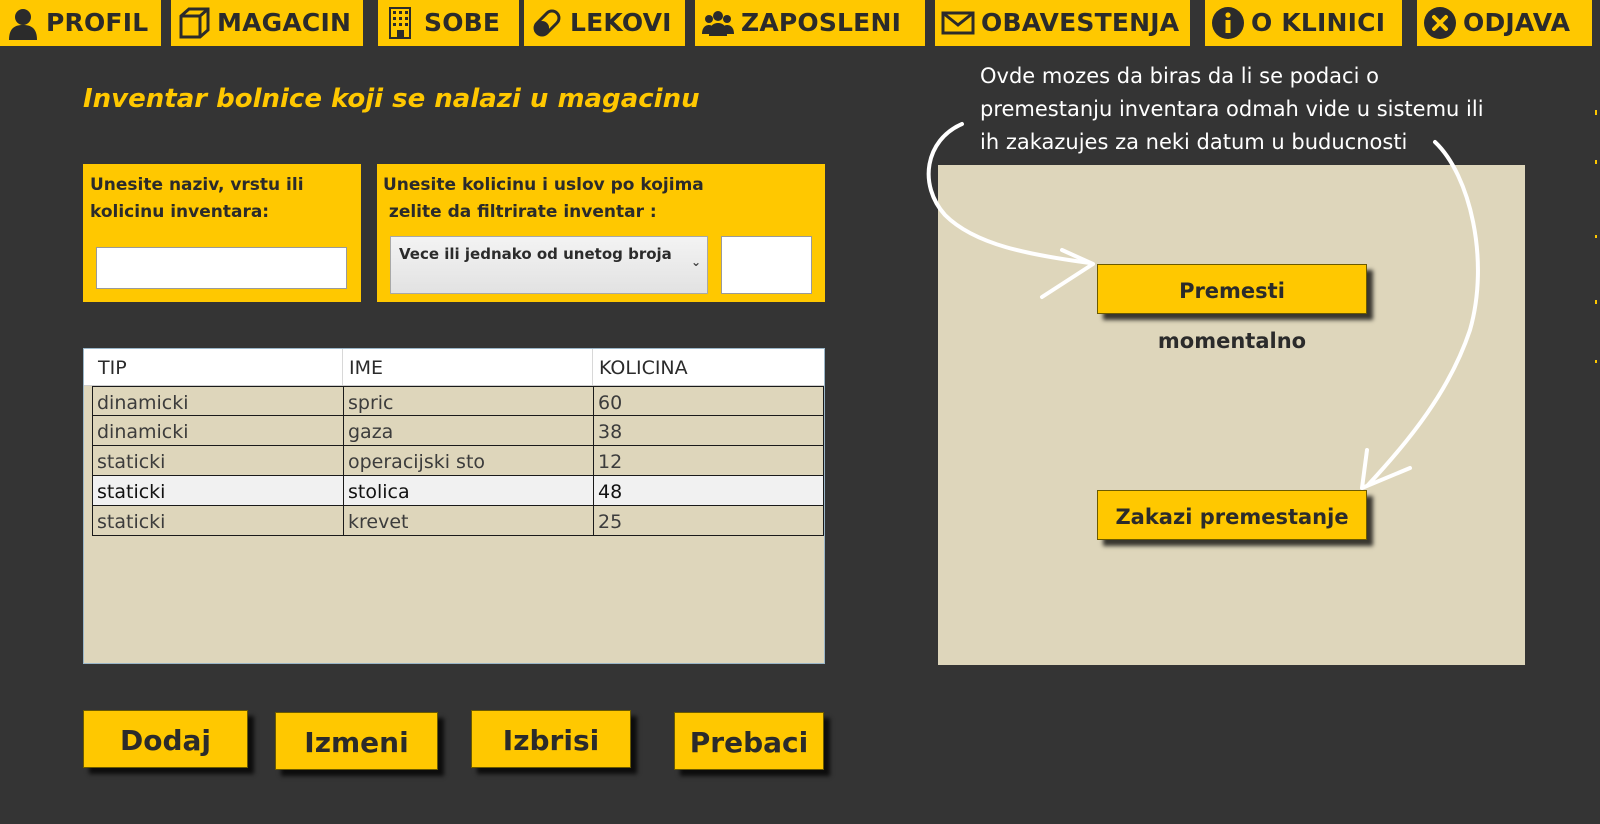 The width and height of the screenshot is (1600, 824). What do you see at coordinates (549, 265) in the screenshot?
I see `condition-select: Vece ili jednako od unetog broja ⌄` at bounding box center [549, 265].